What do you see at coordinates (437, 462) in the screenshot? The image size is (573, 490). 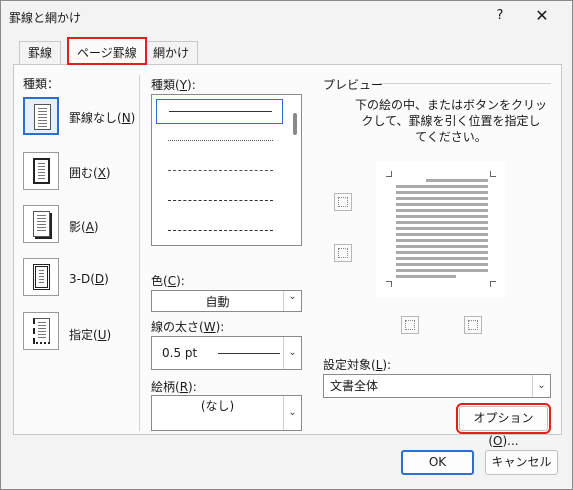 I see `ok-button: OK` at bounding box center [437, 462].